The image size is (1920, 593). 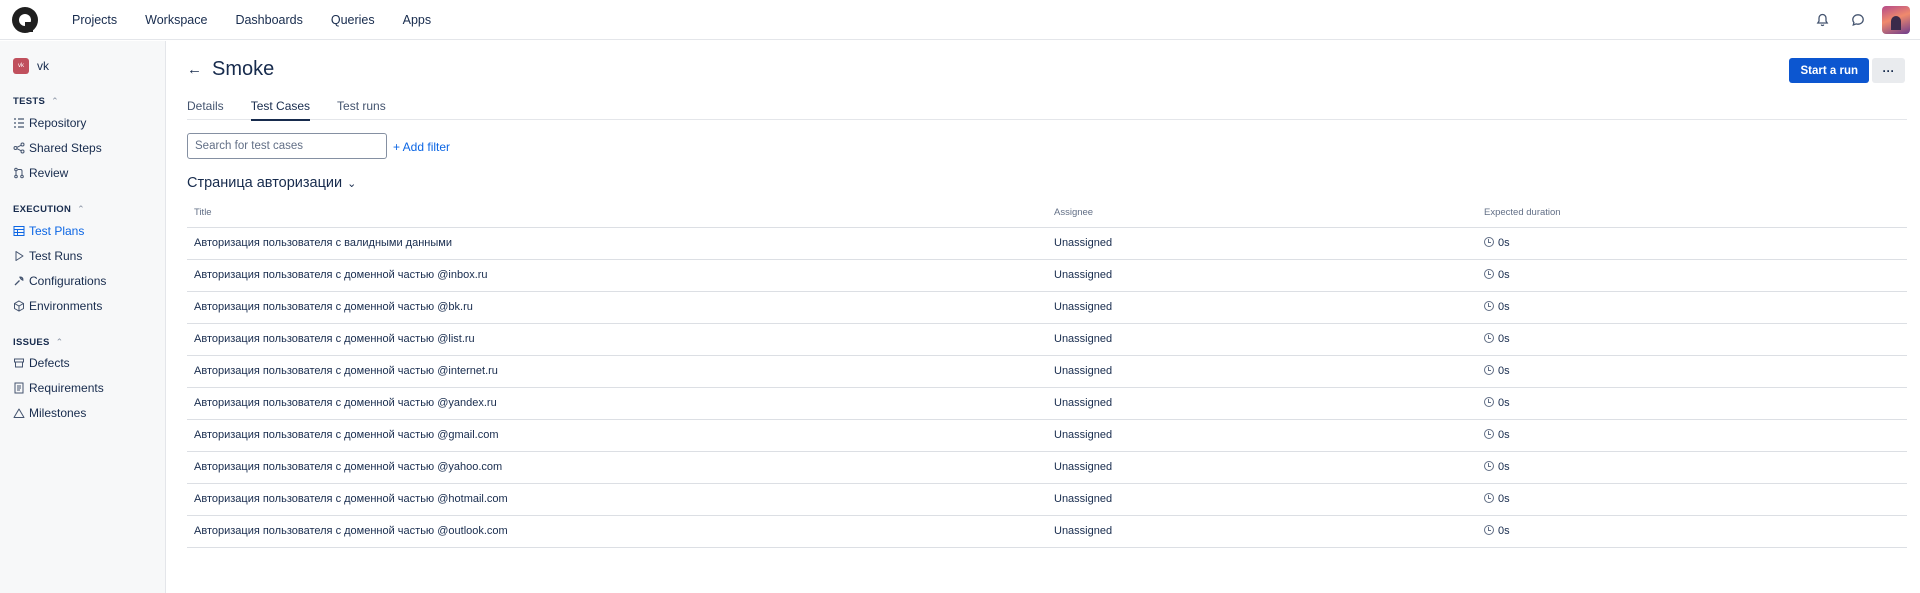 I want to click on nav-workspace: Workspace, so click(x=176, y=20).